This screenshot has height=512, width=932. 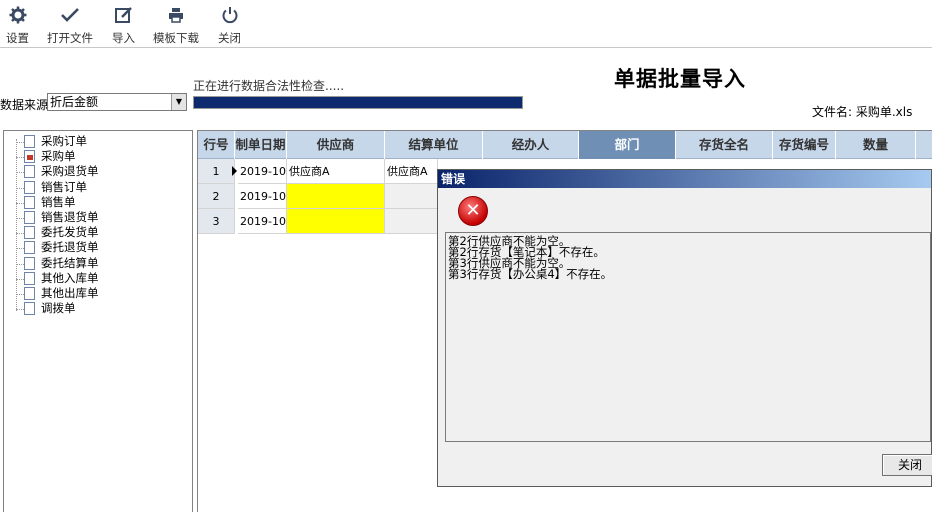 What do you see at coordinates (176, 38) in the screenshot?
I see `template-download-label: 模板下载` at bounding box center [176, 38].